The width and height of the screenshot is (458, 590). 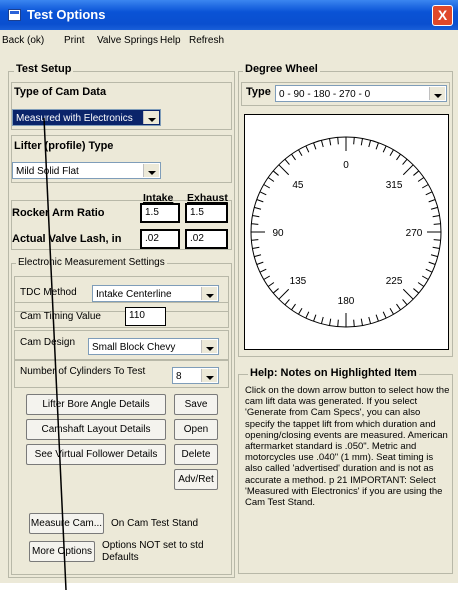 I want to click on more-options-status: Options NOT set to std Defaults, so click(x=153, y=552).